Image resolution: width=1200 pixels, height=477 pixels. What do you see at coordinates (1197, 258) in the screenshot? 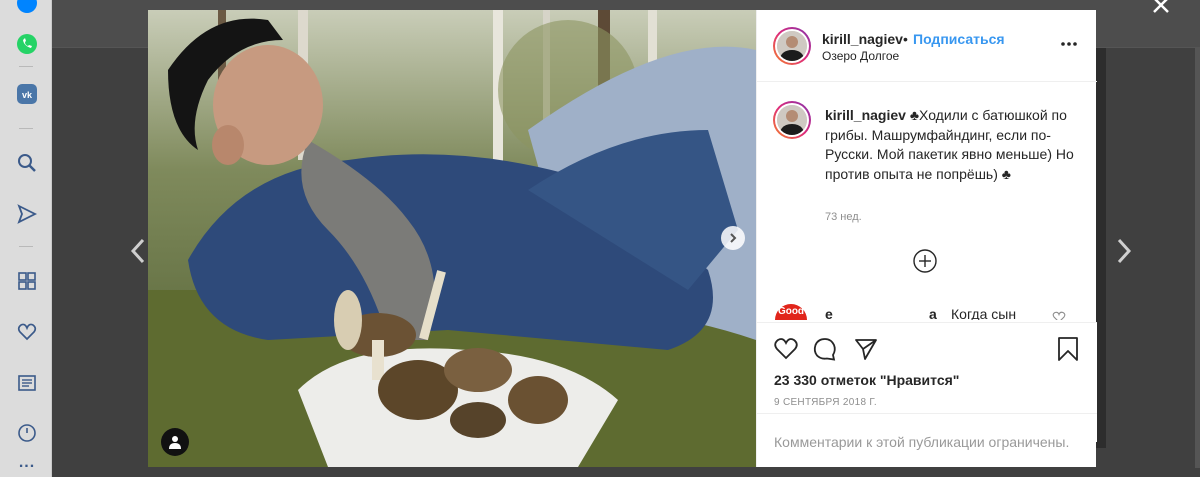
I see `background-page-edge` at bounding box center [1197, 258].